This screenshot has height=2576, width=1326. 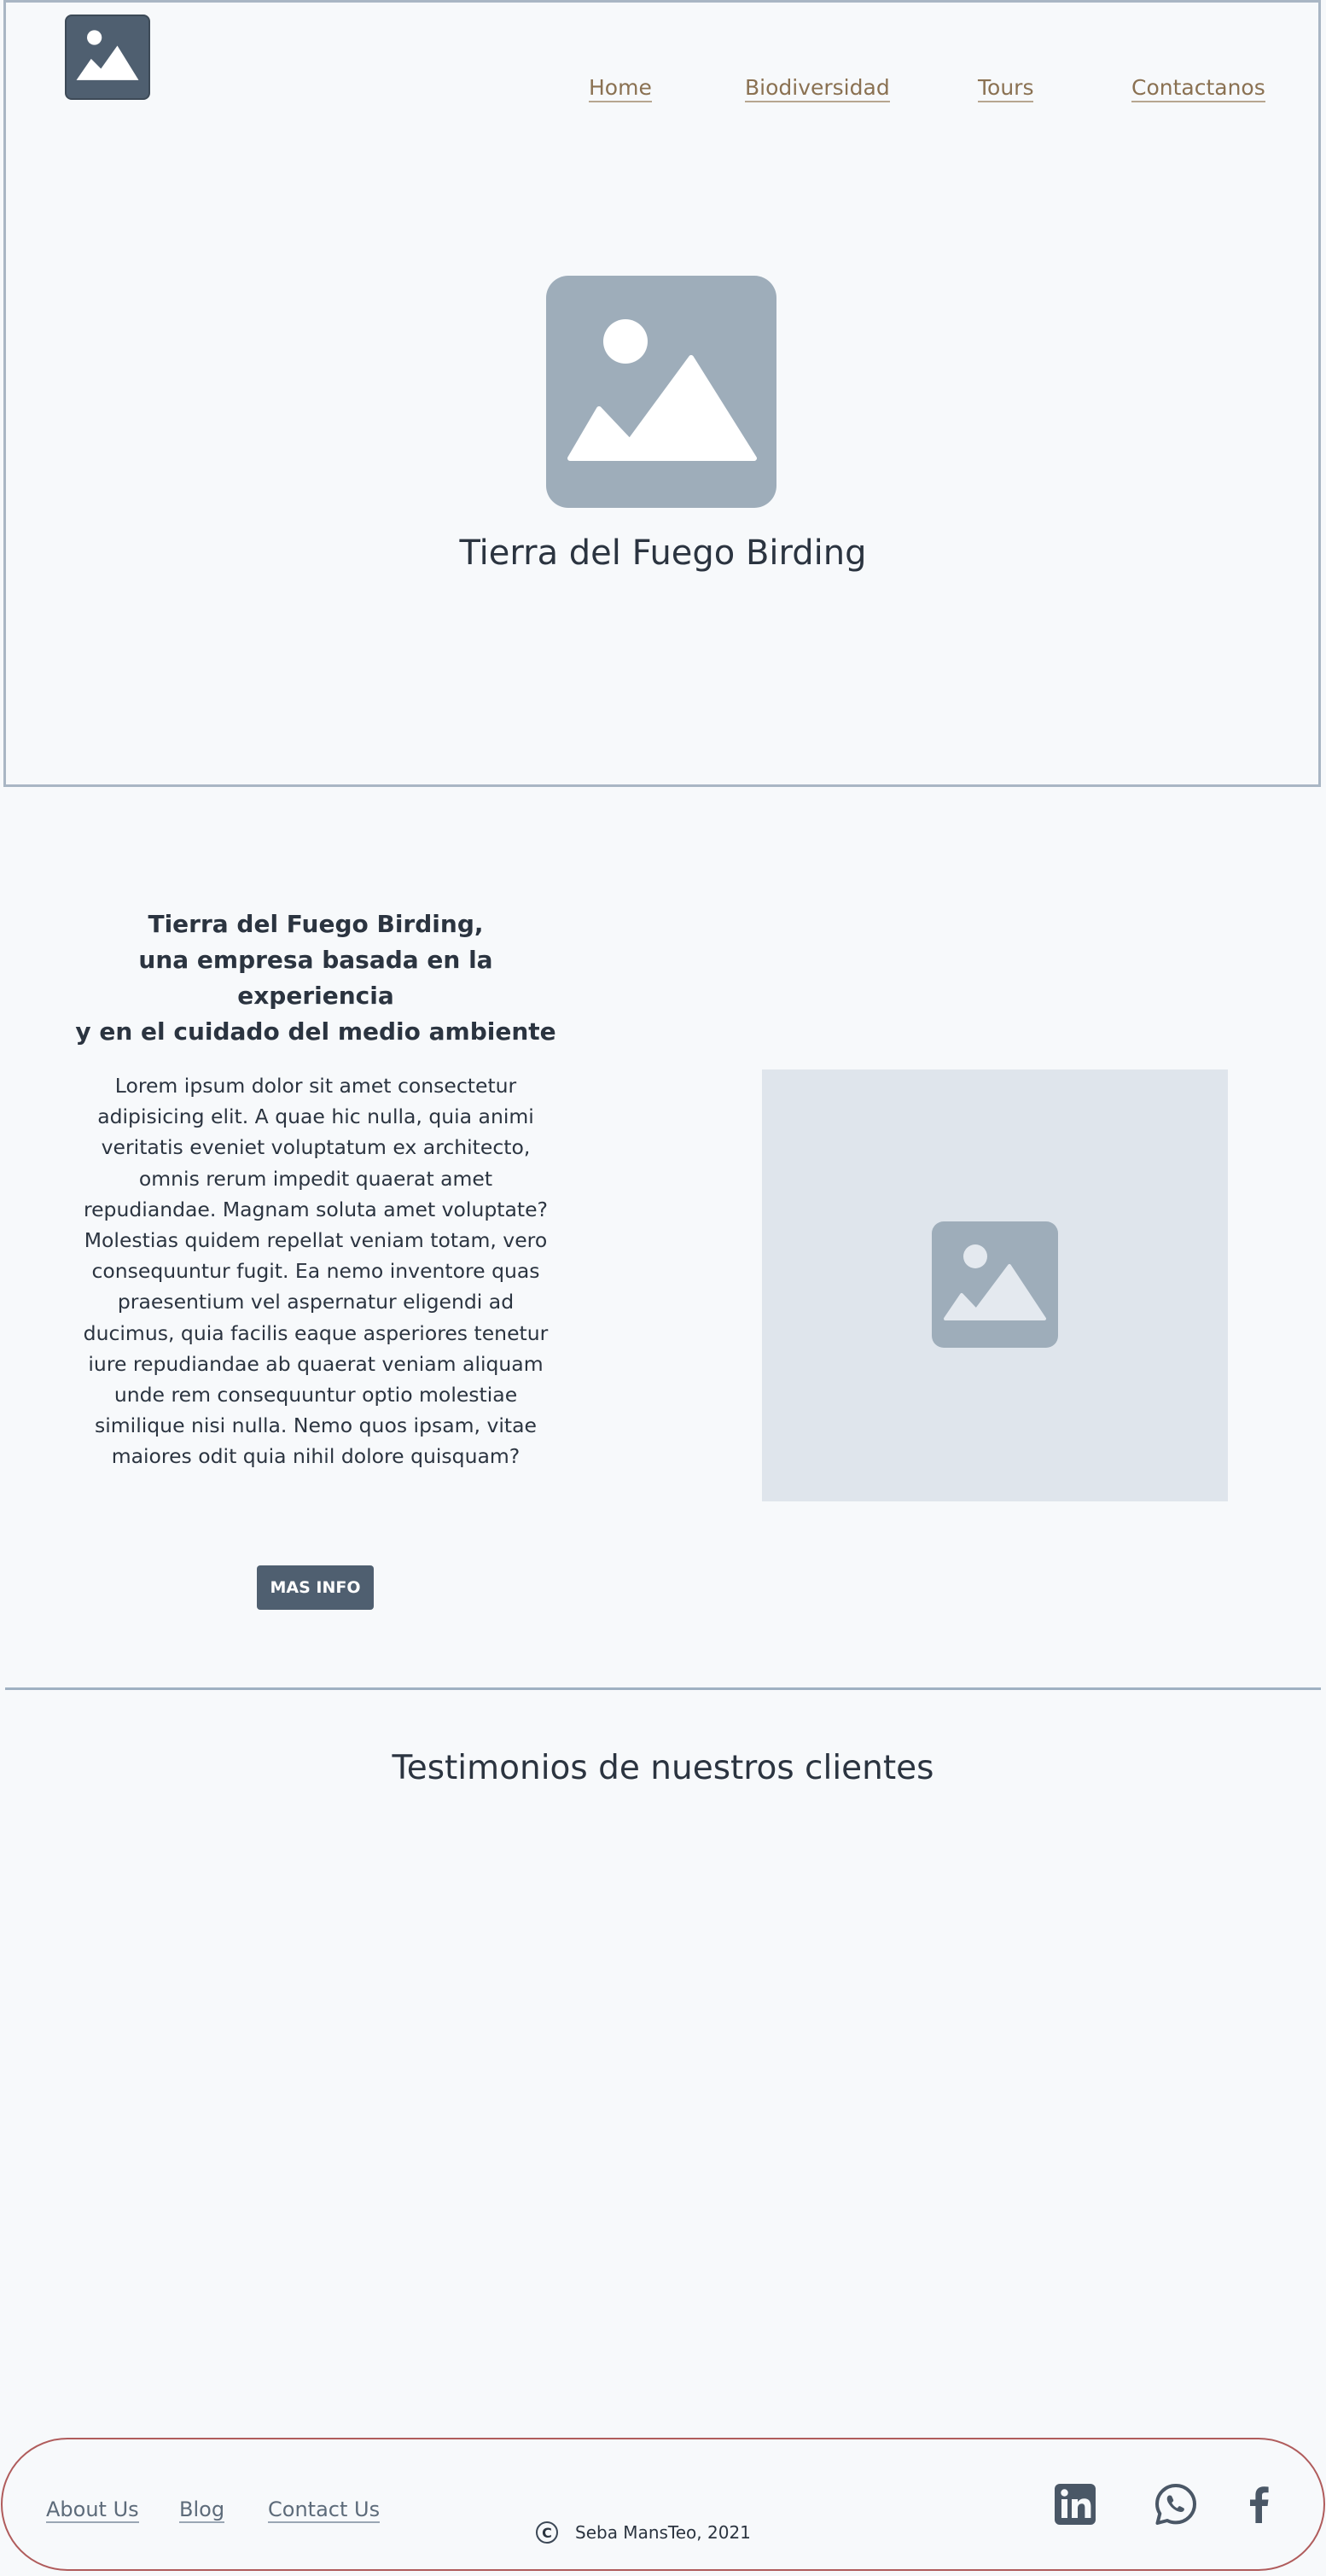 I want to click on hero-image, so click(x=661, y=392).